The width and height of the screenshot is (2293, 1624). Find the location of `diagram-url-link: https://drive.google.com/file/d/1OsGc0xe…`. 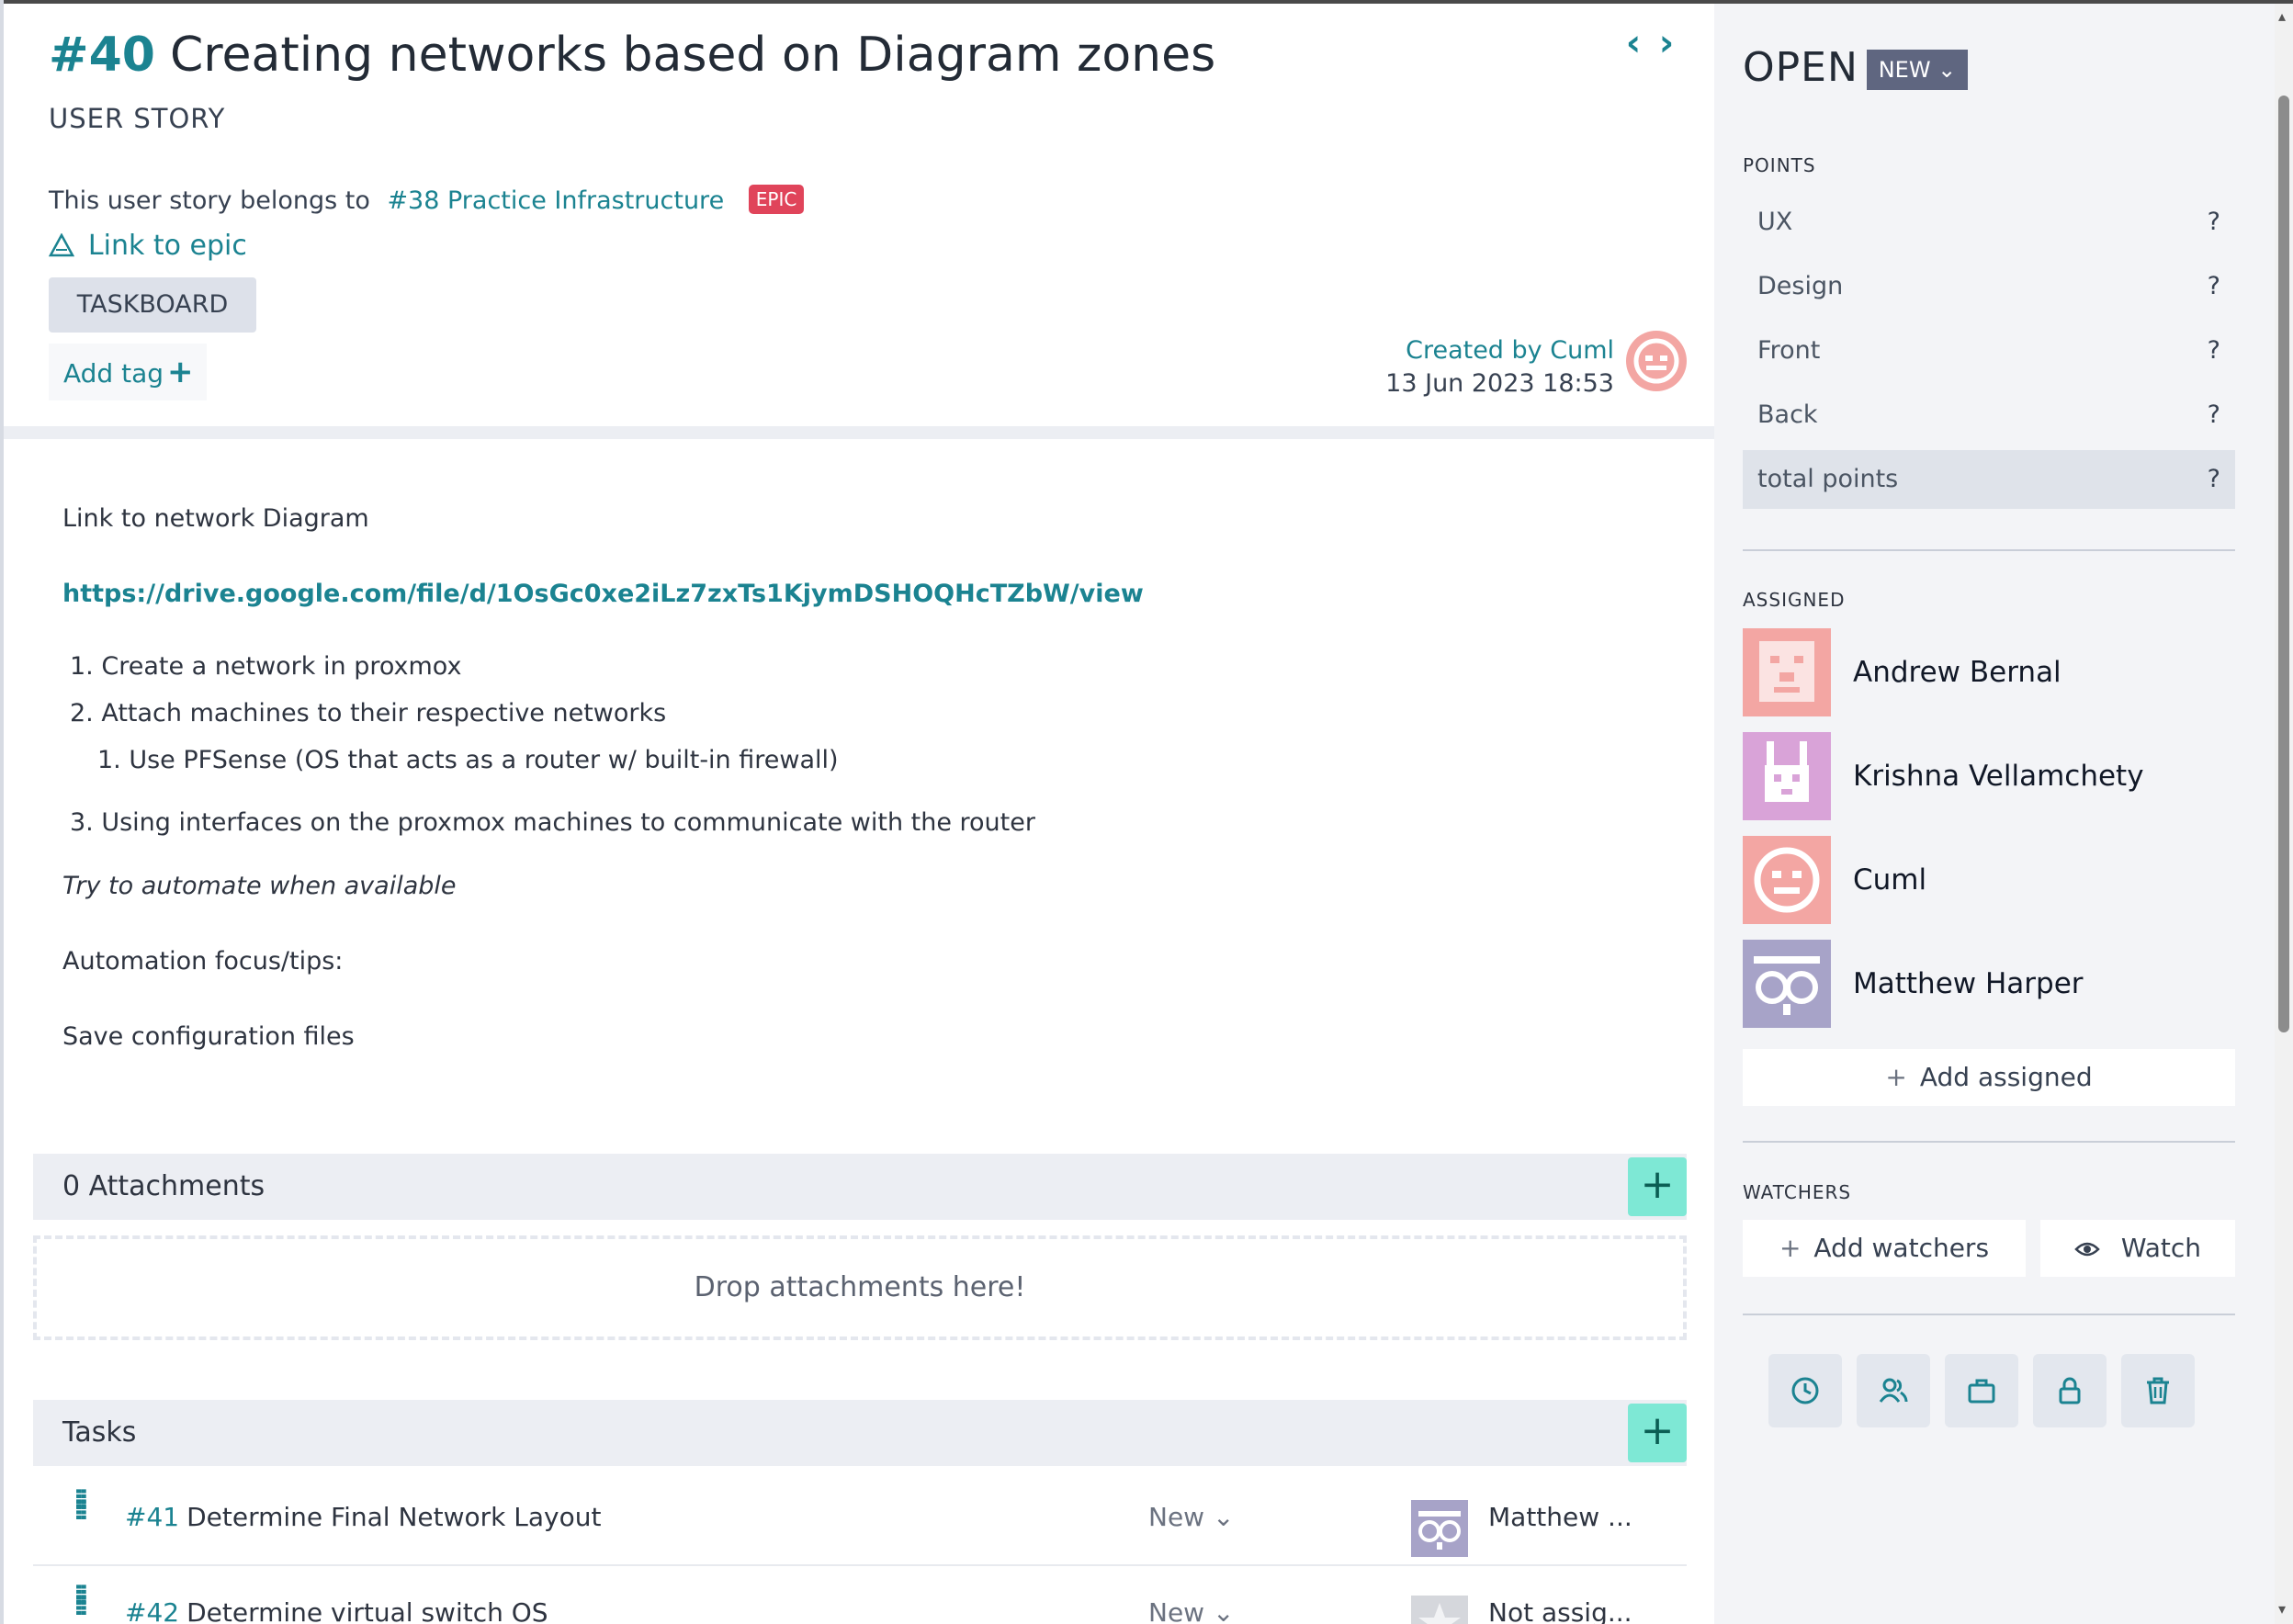

diagram-url-link: https://drive.google.com/file/d/1OsGc0xe… is located at coordinates (603, 594).